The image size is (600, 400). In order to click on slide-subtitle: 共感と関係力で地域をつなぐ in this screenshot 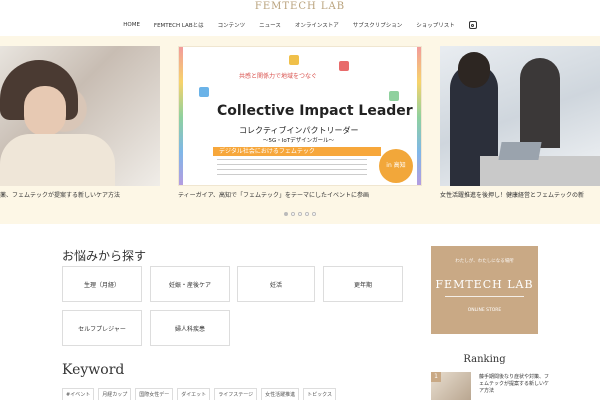, I will do `click(278, 76)`.